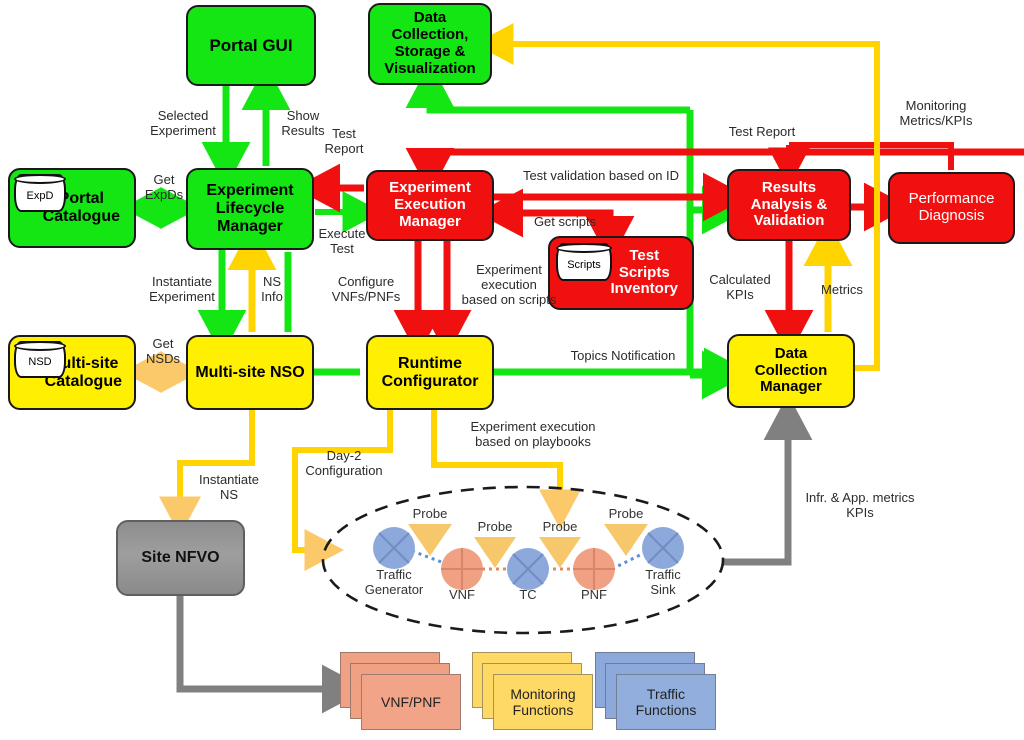  I want to click on node-label: Test Scripts Inventory, so click(644, 272).